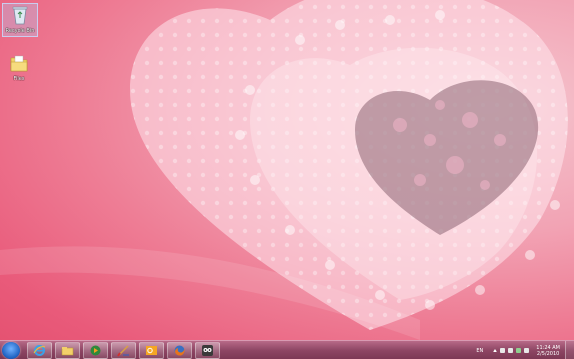 The width and height of the screenshot is (574, 359). Describe the element at coordinates (19, 79) in the screenshot. I see `files-folder-label: Files` at that location.